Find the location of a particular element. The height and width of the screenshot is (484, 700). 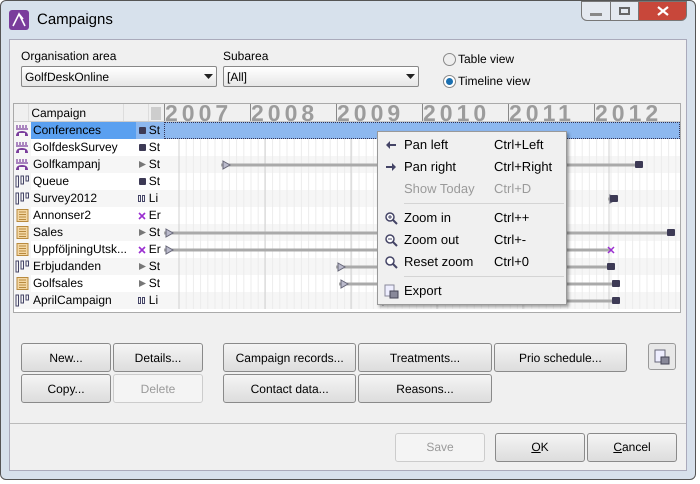

window-title: Campaigns is located at coordinates (75, 20).